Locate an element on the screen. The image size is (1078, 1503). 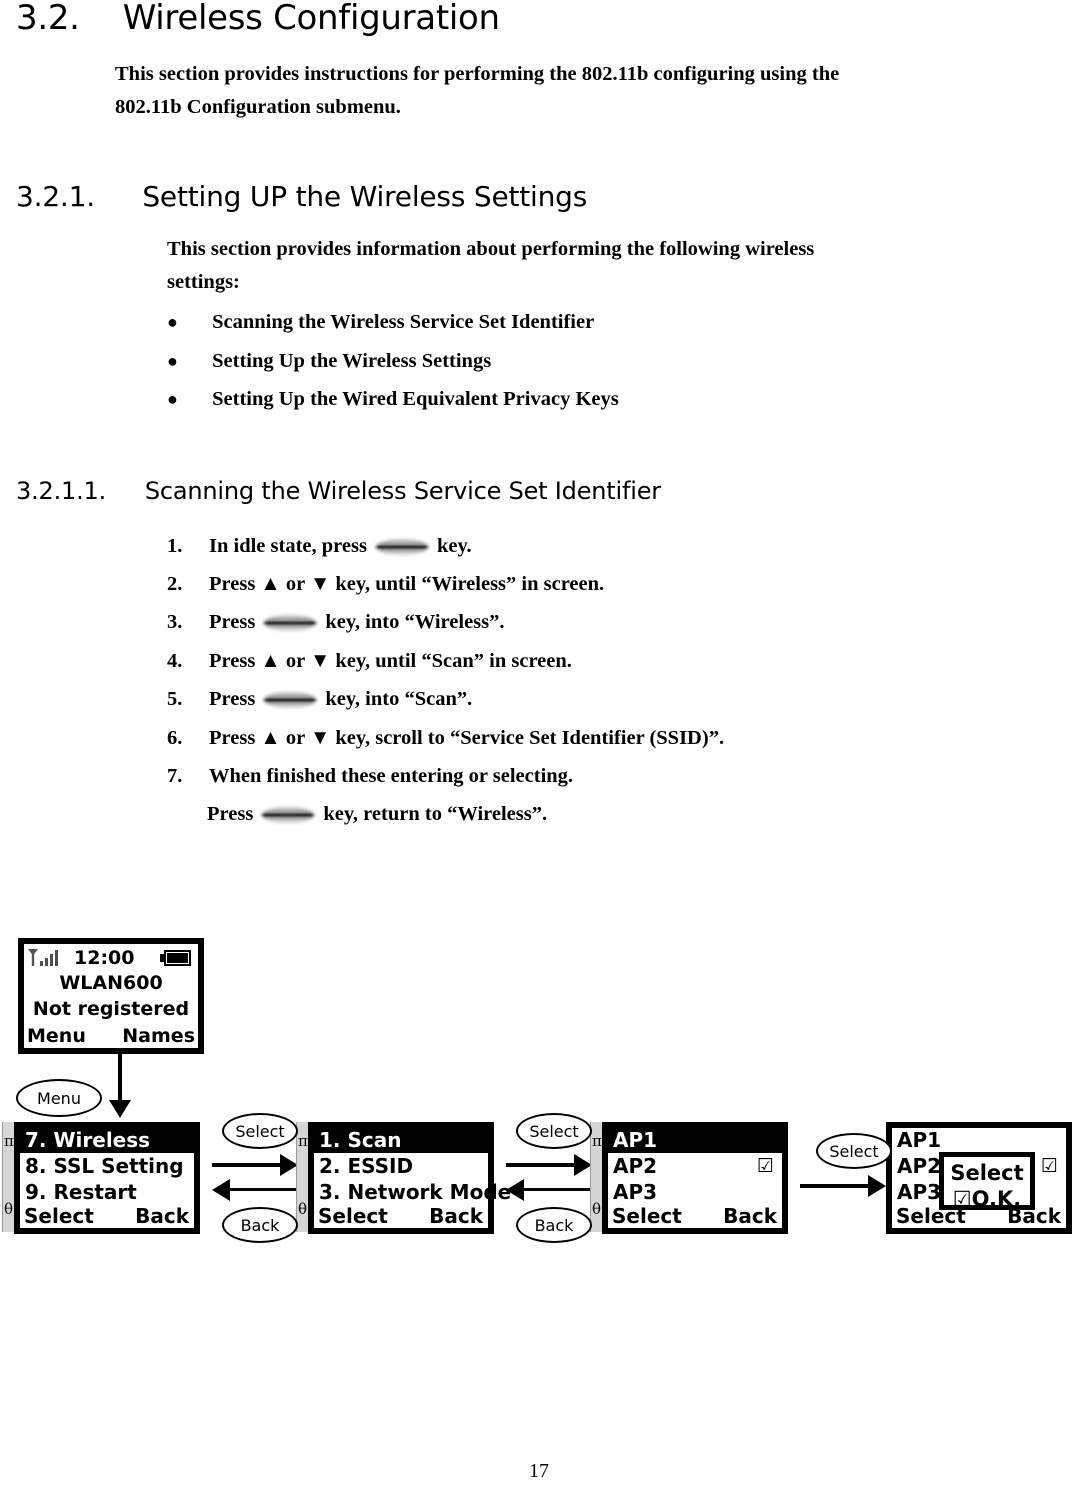
step-1-text-after: key. is located at coordinates (454, 546).